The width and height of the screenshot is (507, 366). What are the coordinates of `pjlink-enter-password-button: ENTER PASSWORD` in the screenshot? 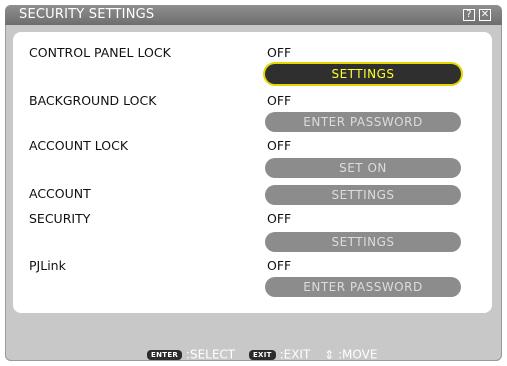 It's located at (363, 287).